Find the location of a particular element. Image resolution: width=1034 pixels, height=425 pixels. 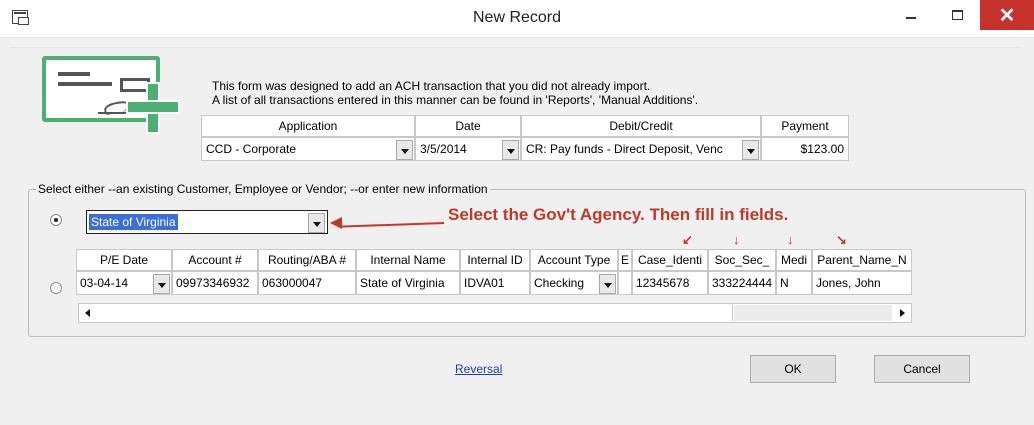

header-internal-name: Internal Name is located at coordinates (408, 260).